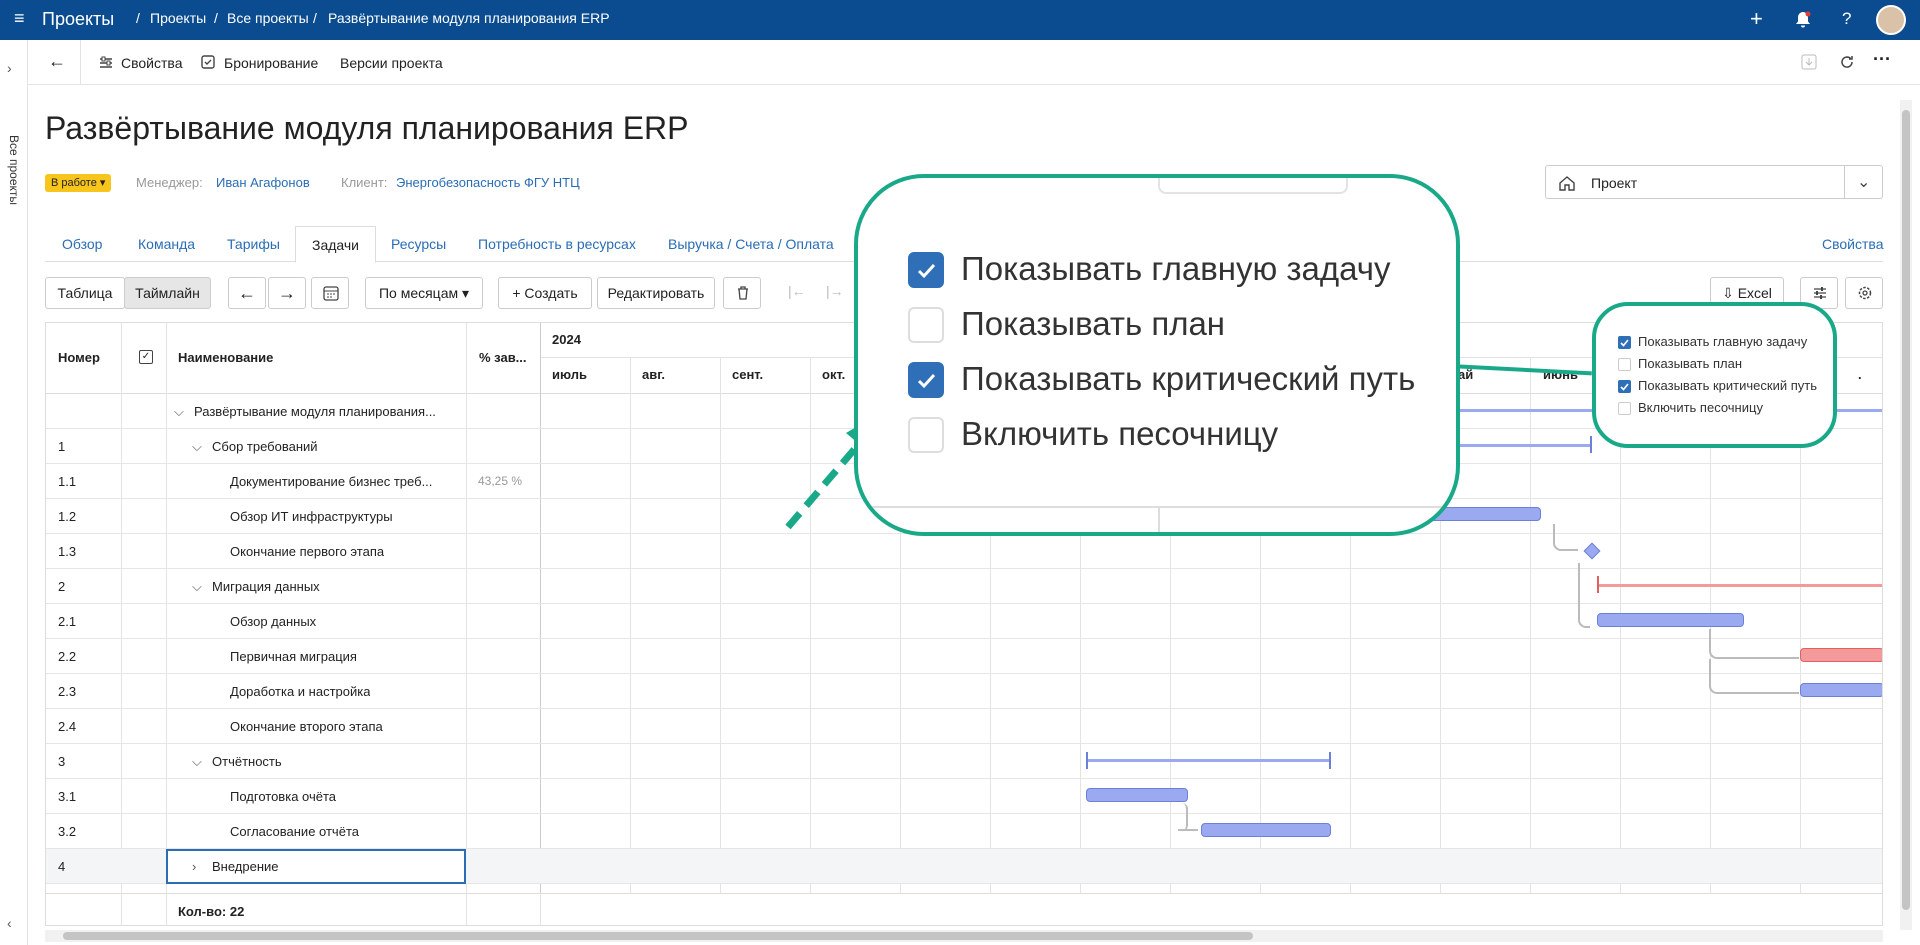 The image size is (1920, 945). I want to click on gantt-critical-bar, so click(1841, 655).